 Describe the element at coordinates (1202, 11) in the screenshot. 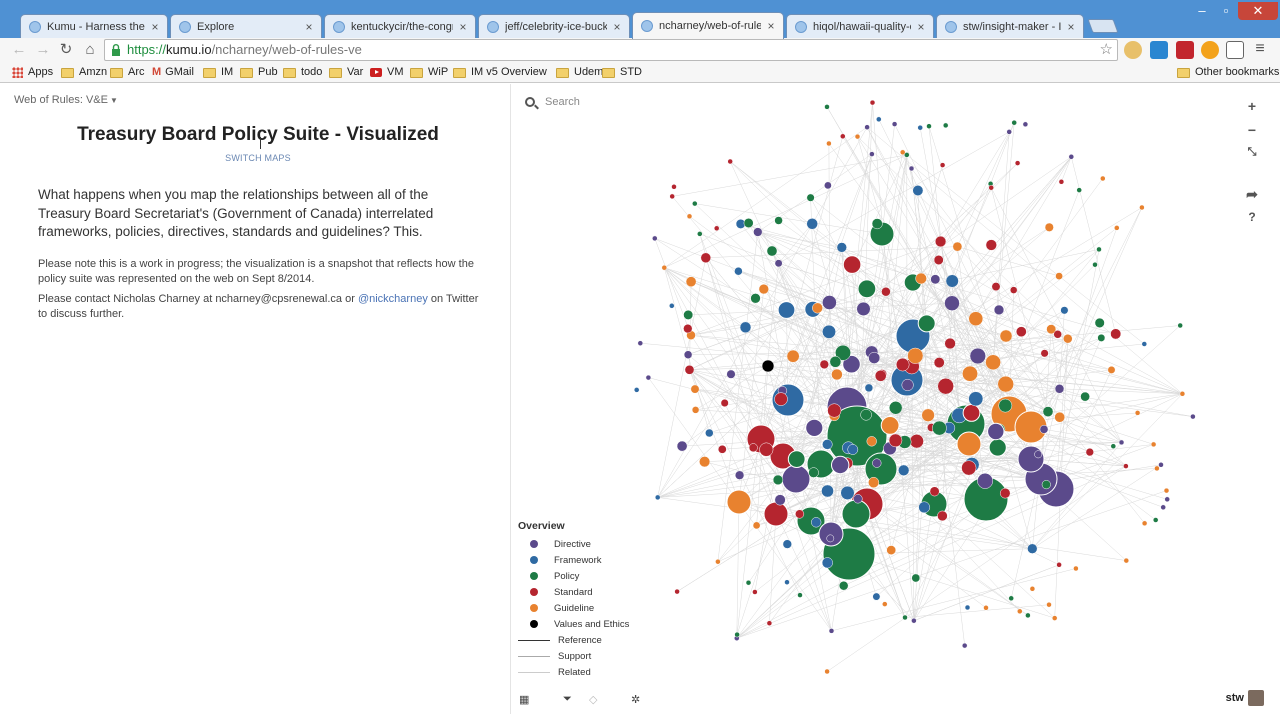

I see `minimize-icon: –` at that location.